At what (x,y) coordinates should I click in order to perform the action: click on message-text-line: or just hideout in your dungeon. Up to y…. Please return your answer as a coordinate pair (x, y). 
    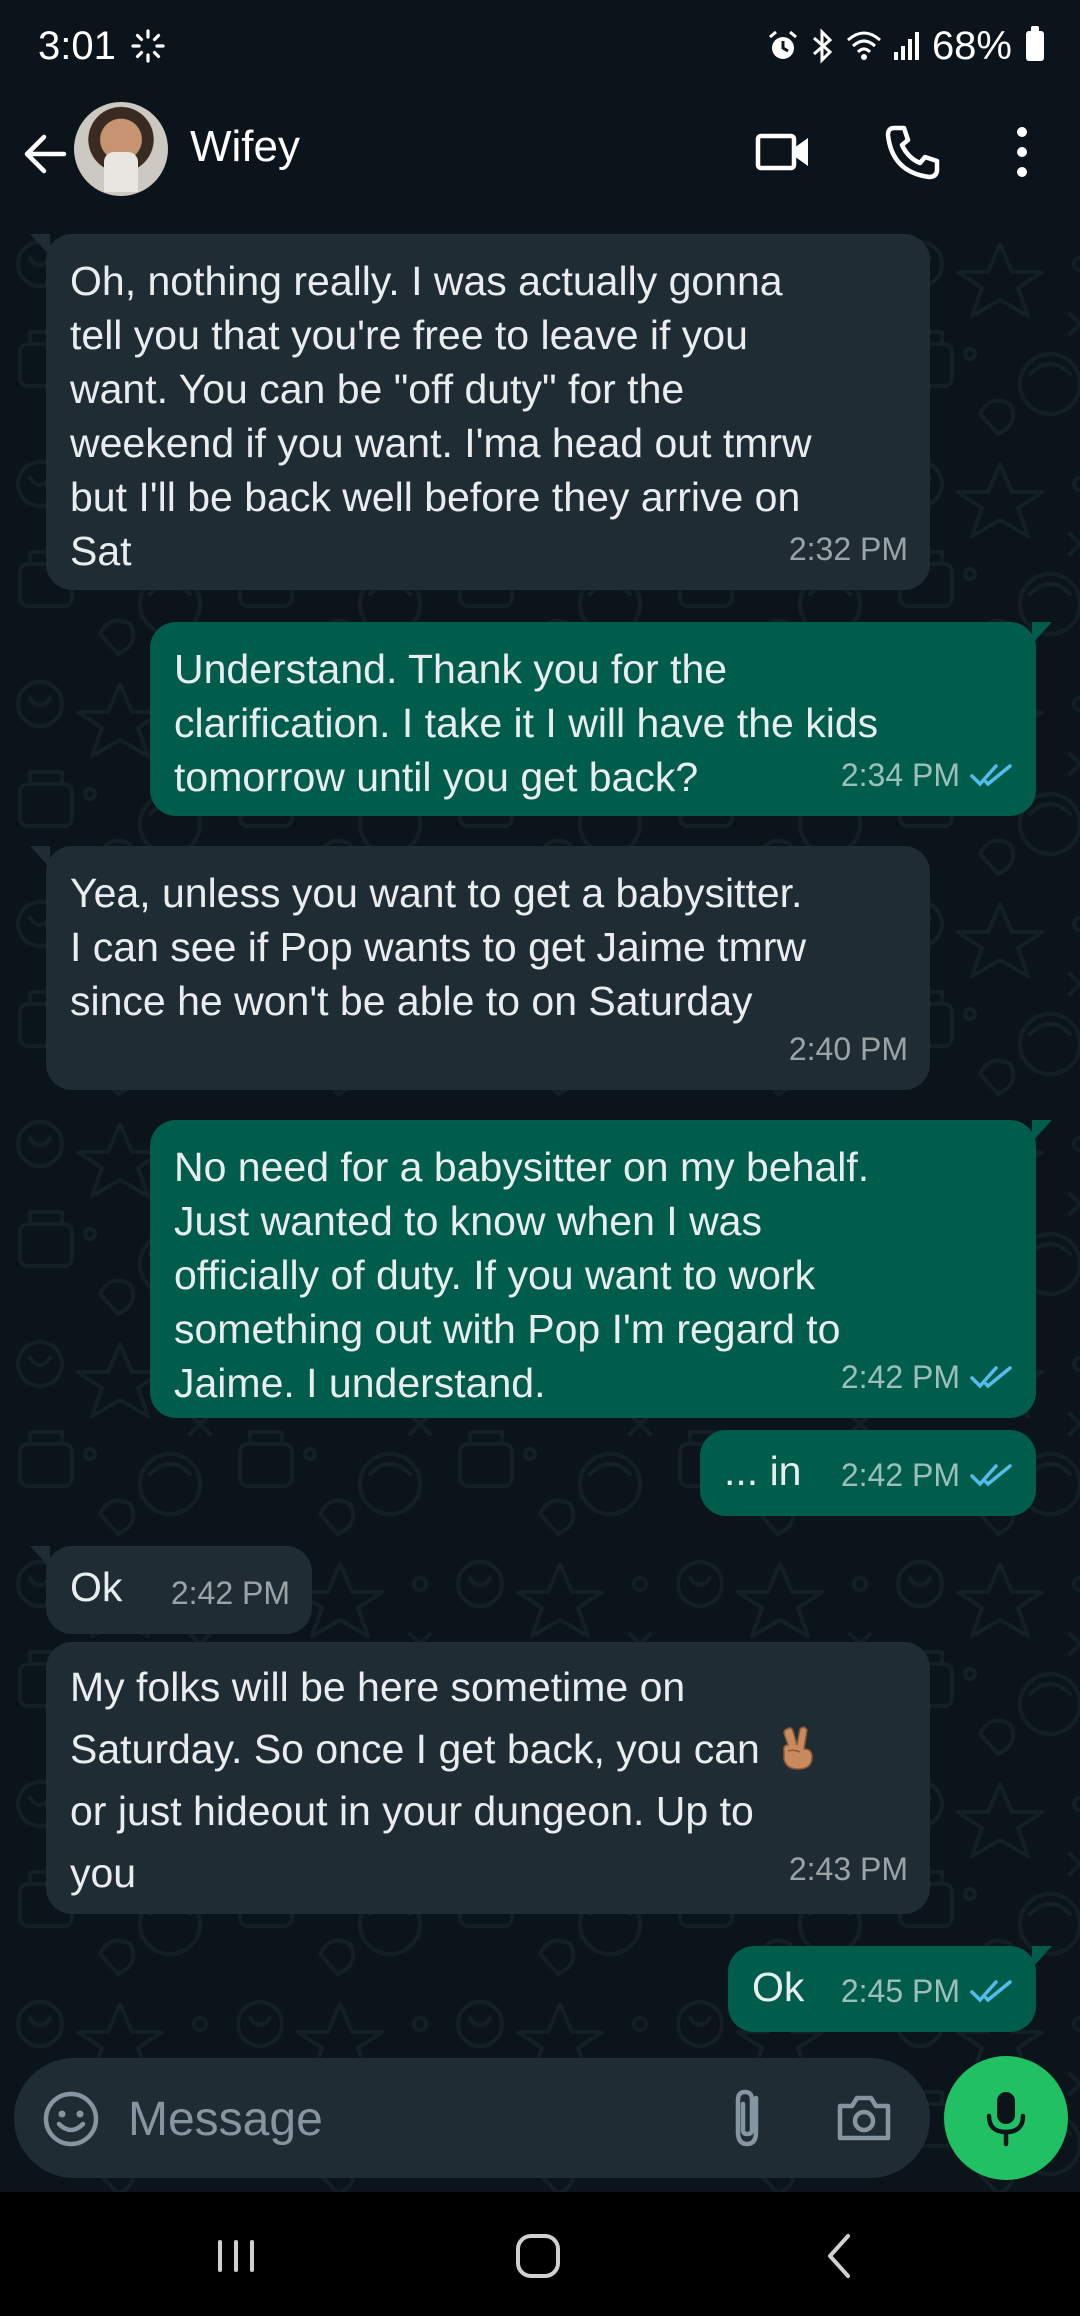
    Looking at the image, I should click on (412, 1842).